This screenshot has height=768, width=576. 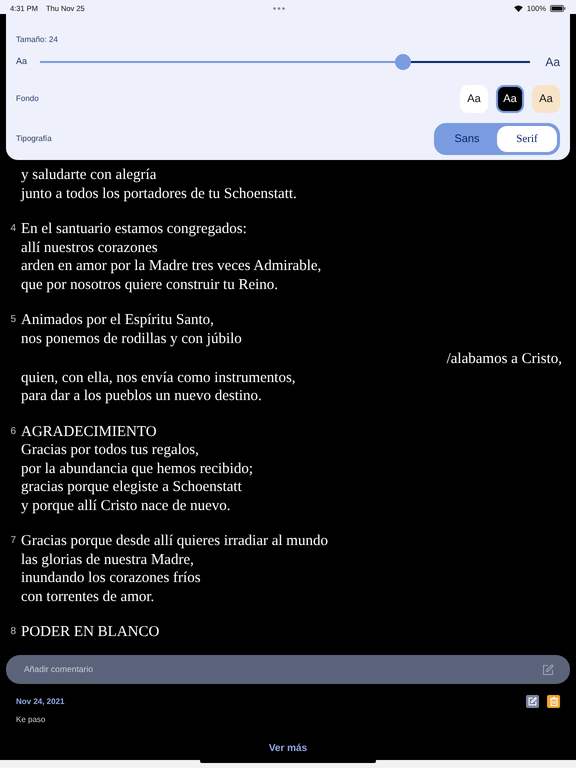 What do you see at coordinates (34, 139) in the screenshot?
I see `typography-label: Tipografía` at bounding box center [34, 139].